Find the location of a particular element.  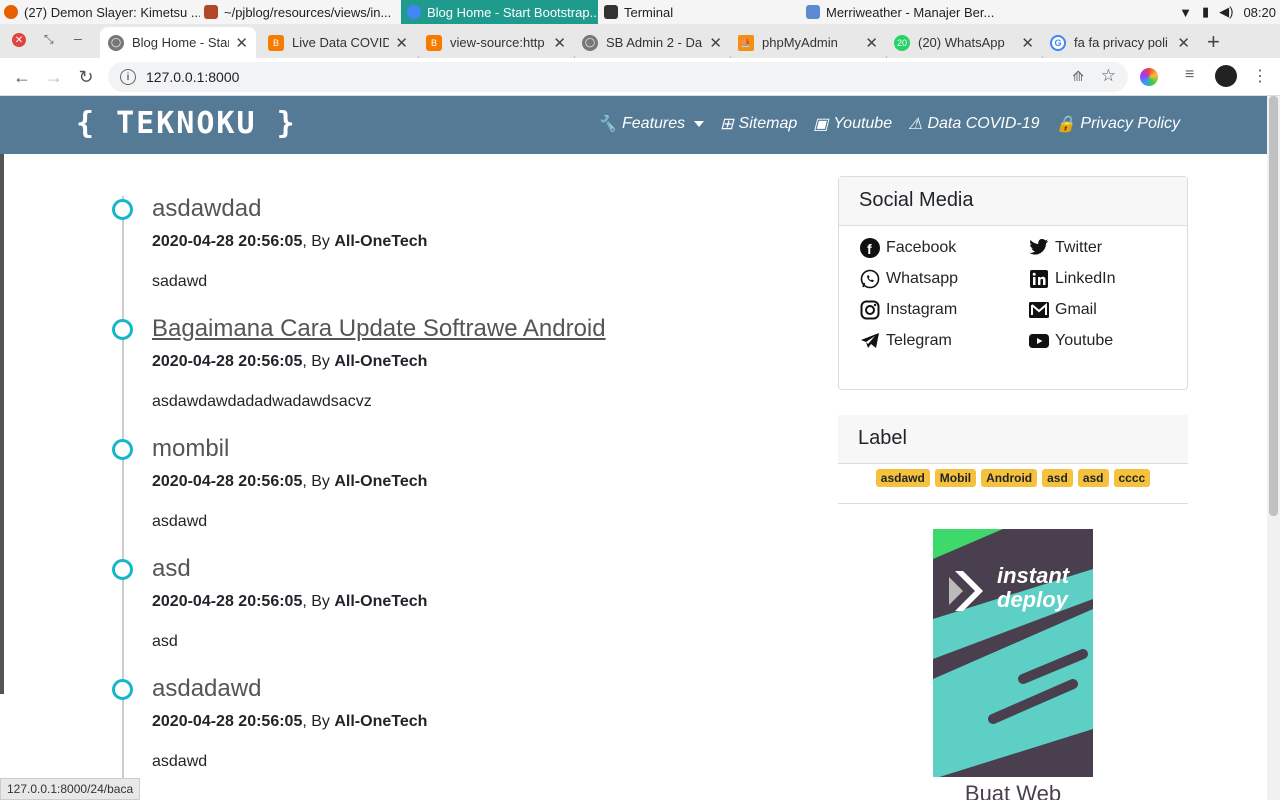

info-icon: i is located at coordinates (128, 77).